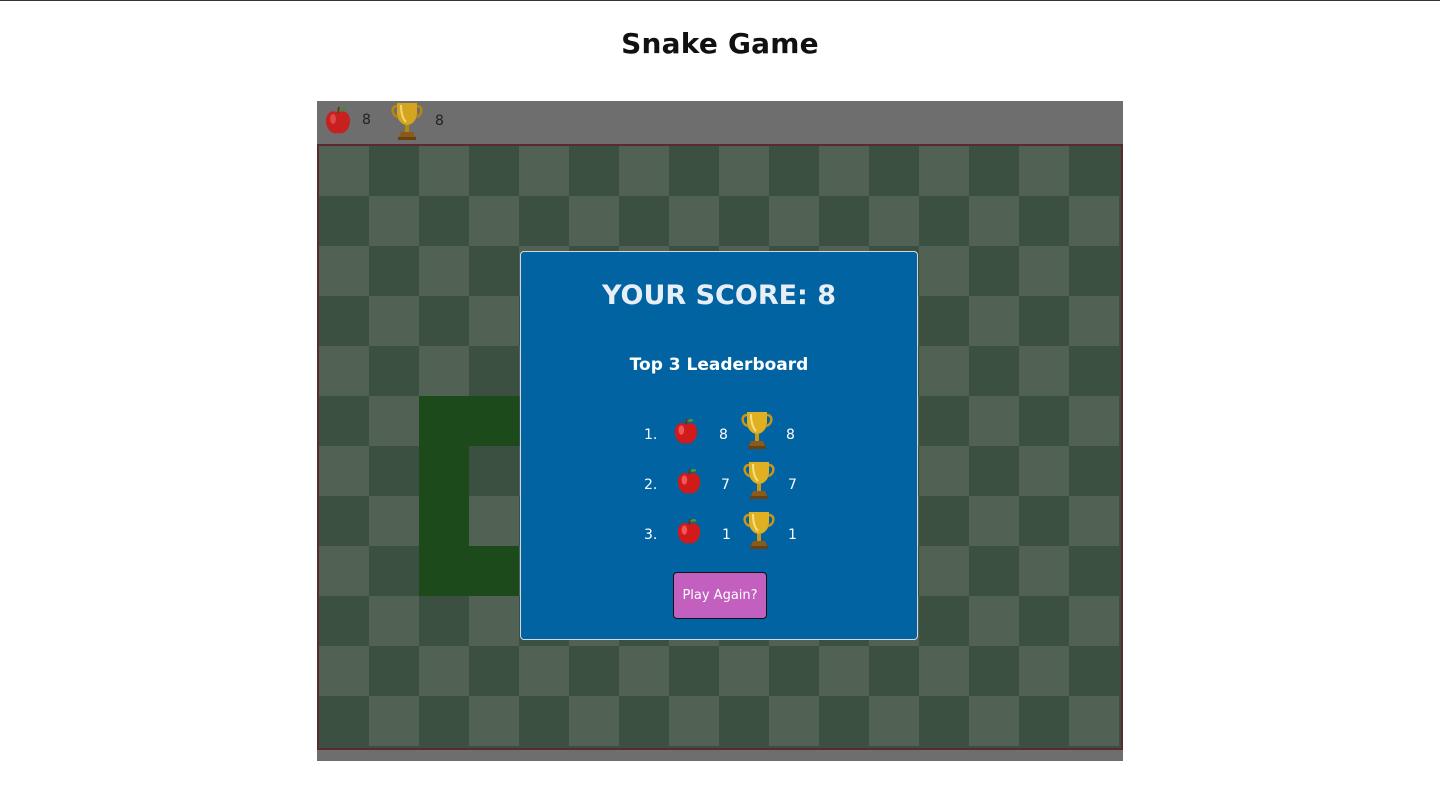 The width and height of the screenshot is (1440, 790). I want to click on leaderboard-apples: 1, so click(726, 535).